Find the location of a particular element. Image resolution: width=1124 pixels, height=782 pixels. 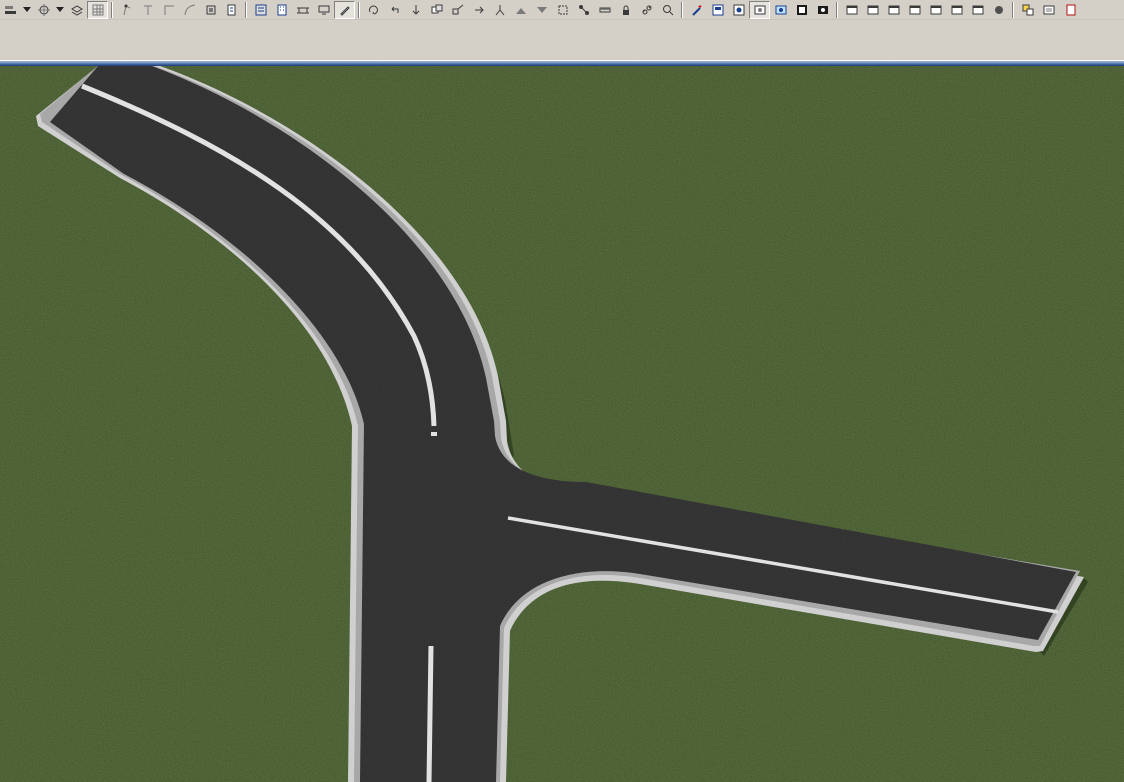

properties-button is located at coordinates (1027, 10).